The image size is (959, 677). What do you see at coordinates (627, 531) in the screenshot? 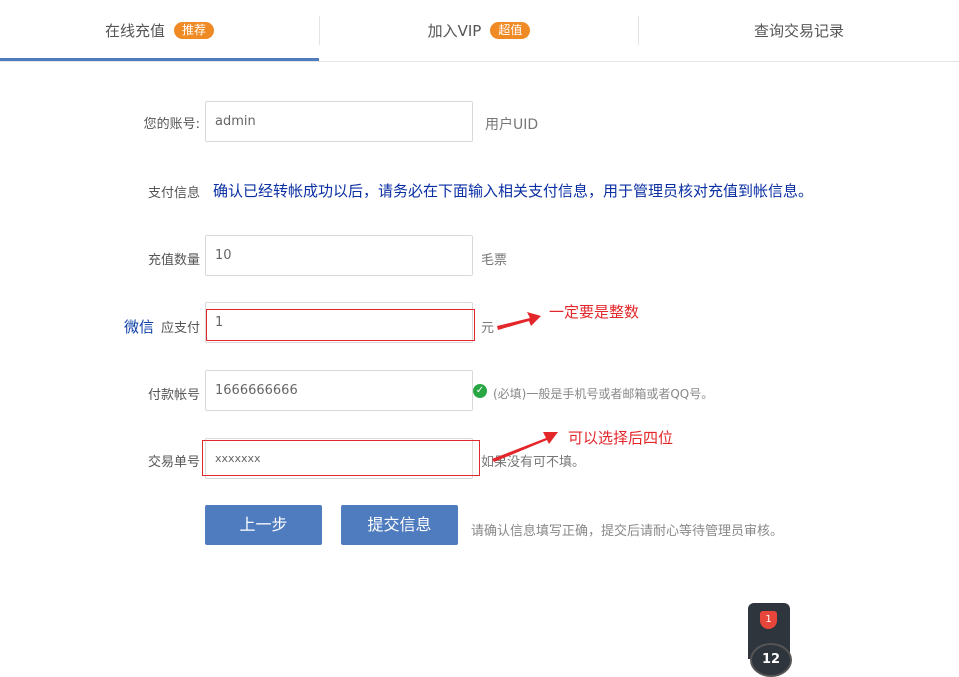
I see `submit-hint: 请确认信息填写正确，提交后请耐心等待管理员审核。` at bounding box center [627, 531].